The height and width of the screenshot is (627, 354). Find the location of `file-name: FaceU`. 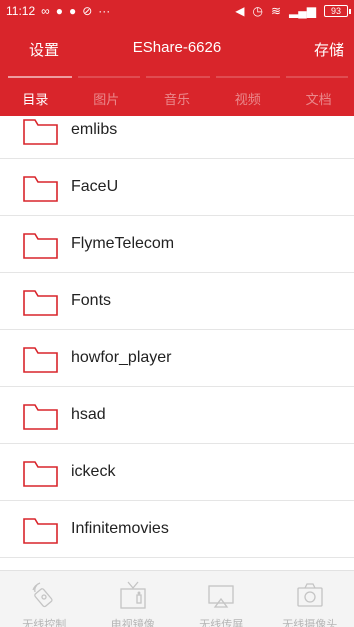

file-name: FaceU is located at coordinates (95, 186).